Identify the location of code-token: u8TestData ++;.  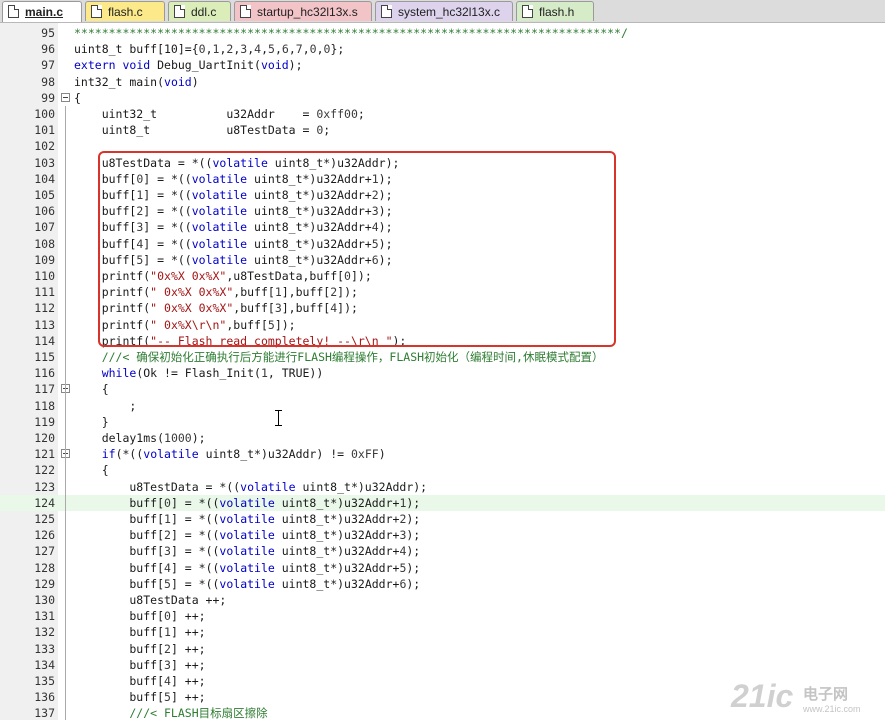
(150, 600).